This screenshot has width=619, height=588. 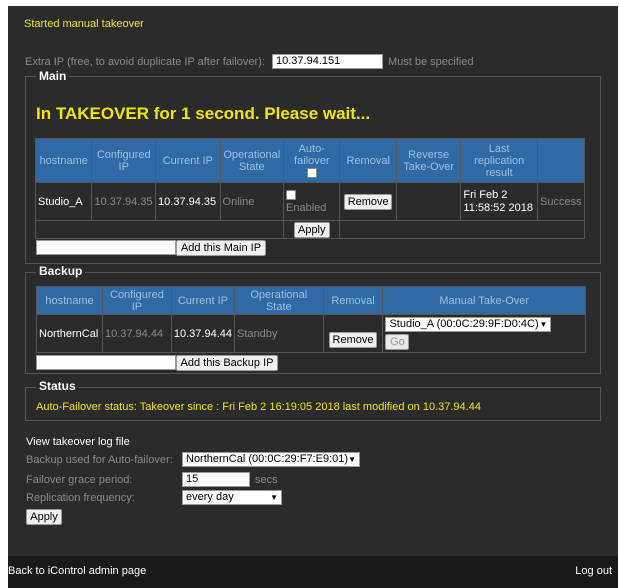 I want to click on backup-auto-failover-select: NorthernCal (00:0C:29:F7:E9:01) ▼, so click(x=271, y=459).